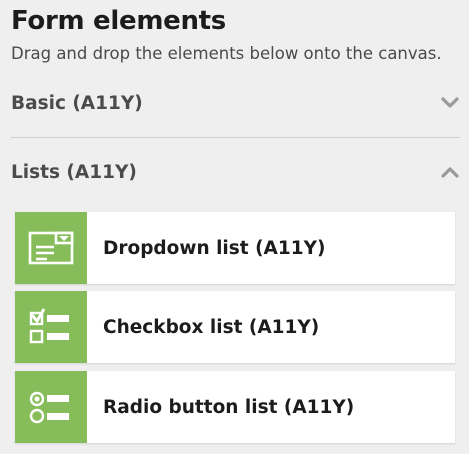  What do you see at coordinates (235, 103) in the screenshot?
I see `section-header-basic: Basic (A11Y)` at bounding box center [235, 103].